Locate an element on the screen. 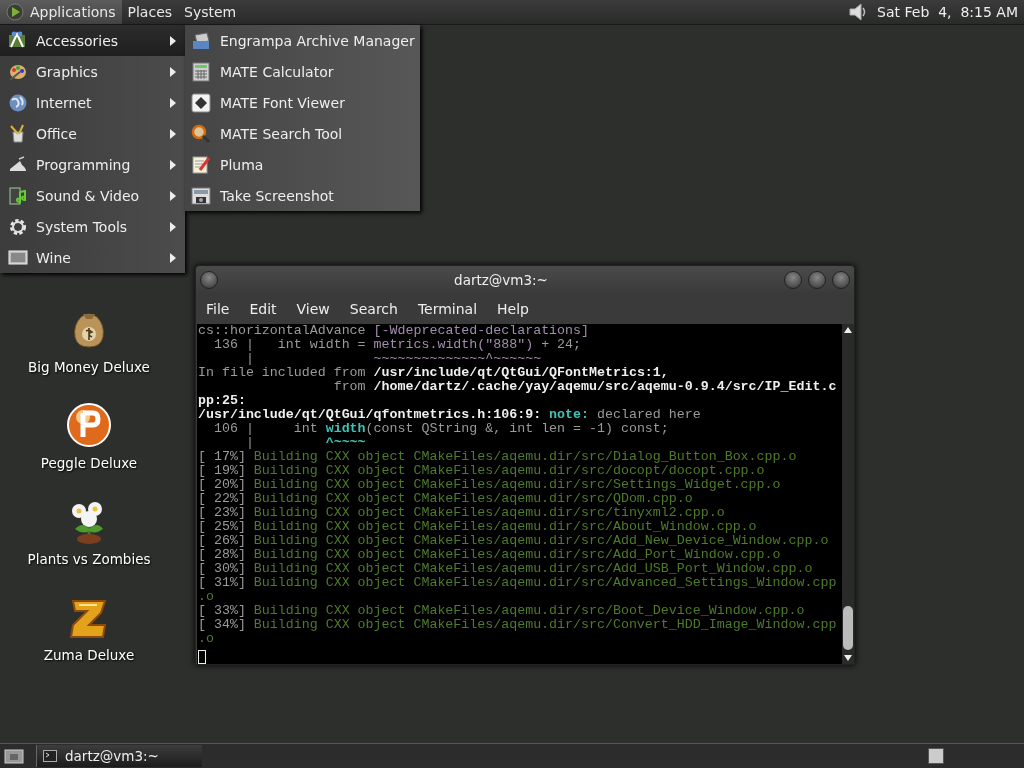 This screenshot has width=1024, height=768. minimize-button is located at coordinates (793, 280).